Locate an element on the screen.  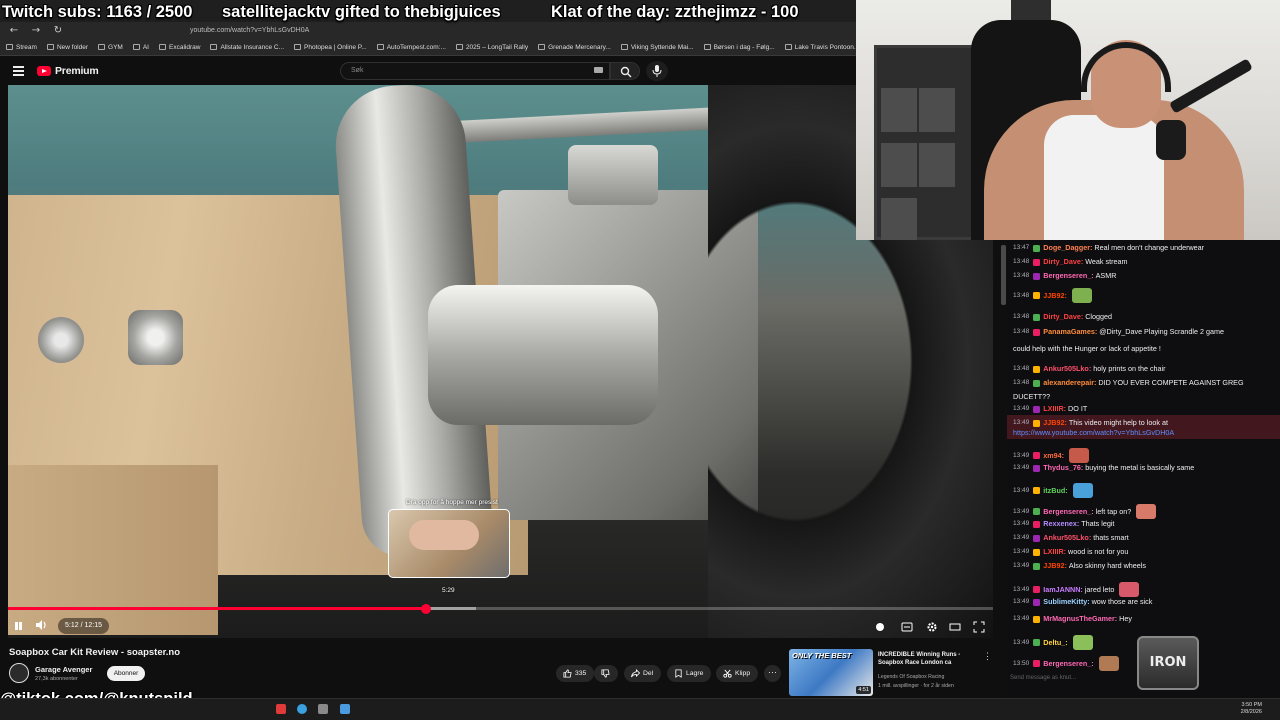
taskbar: 3:50 PM 2/8/2026 is located at coordinates (640, 709).